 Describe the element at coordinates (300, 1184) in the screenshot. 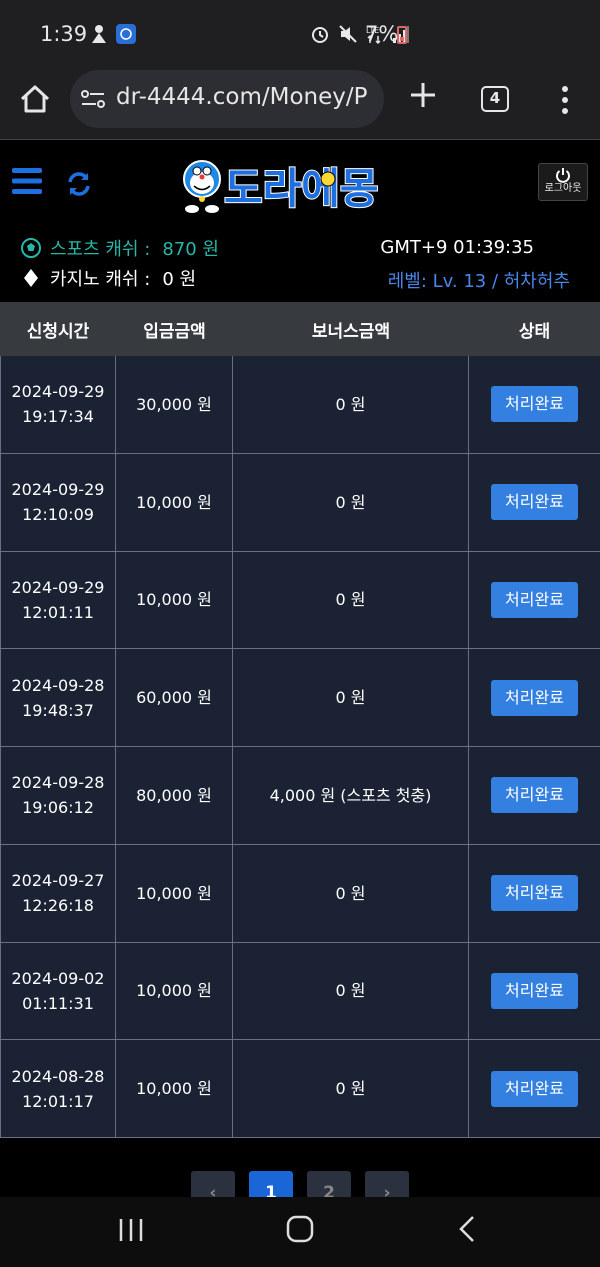

I see `pagination: ‹ 1 2 ›` at that location.